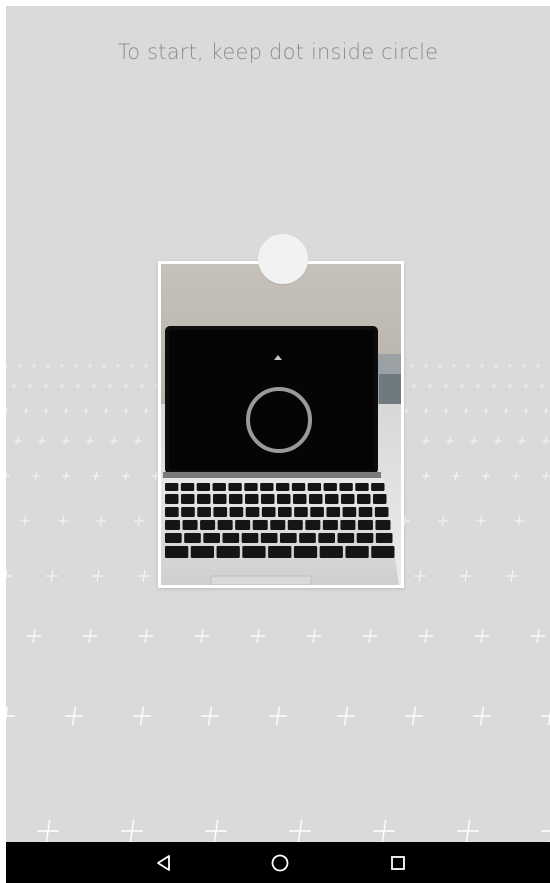  I want to click on home-button, so click(280, 862).